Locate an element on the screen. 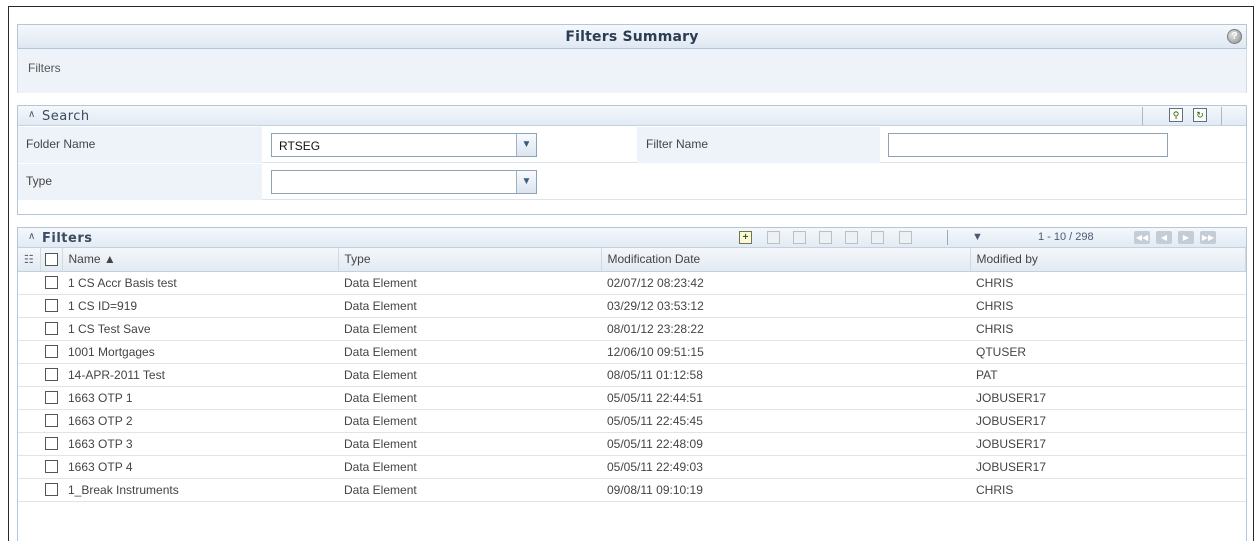 This screenshot has width=1260, height=541. filter-name-label: Filter Name is located at coordinates (758, 145).